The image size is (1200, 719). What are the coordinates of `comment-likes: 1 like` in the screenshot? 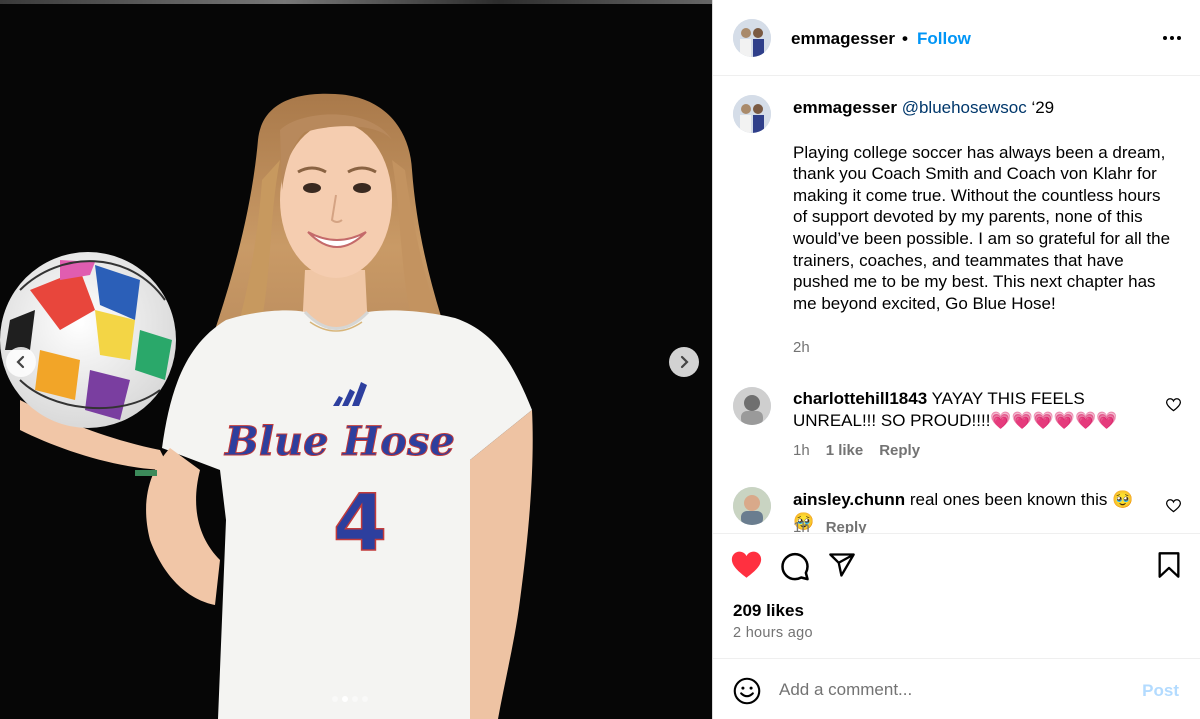 It's located at (845, 450).